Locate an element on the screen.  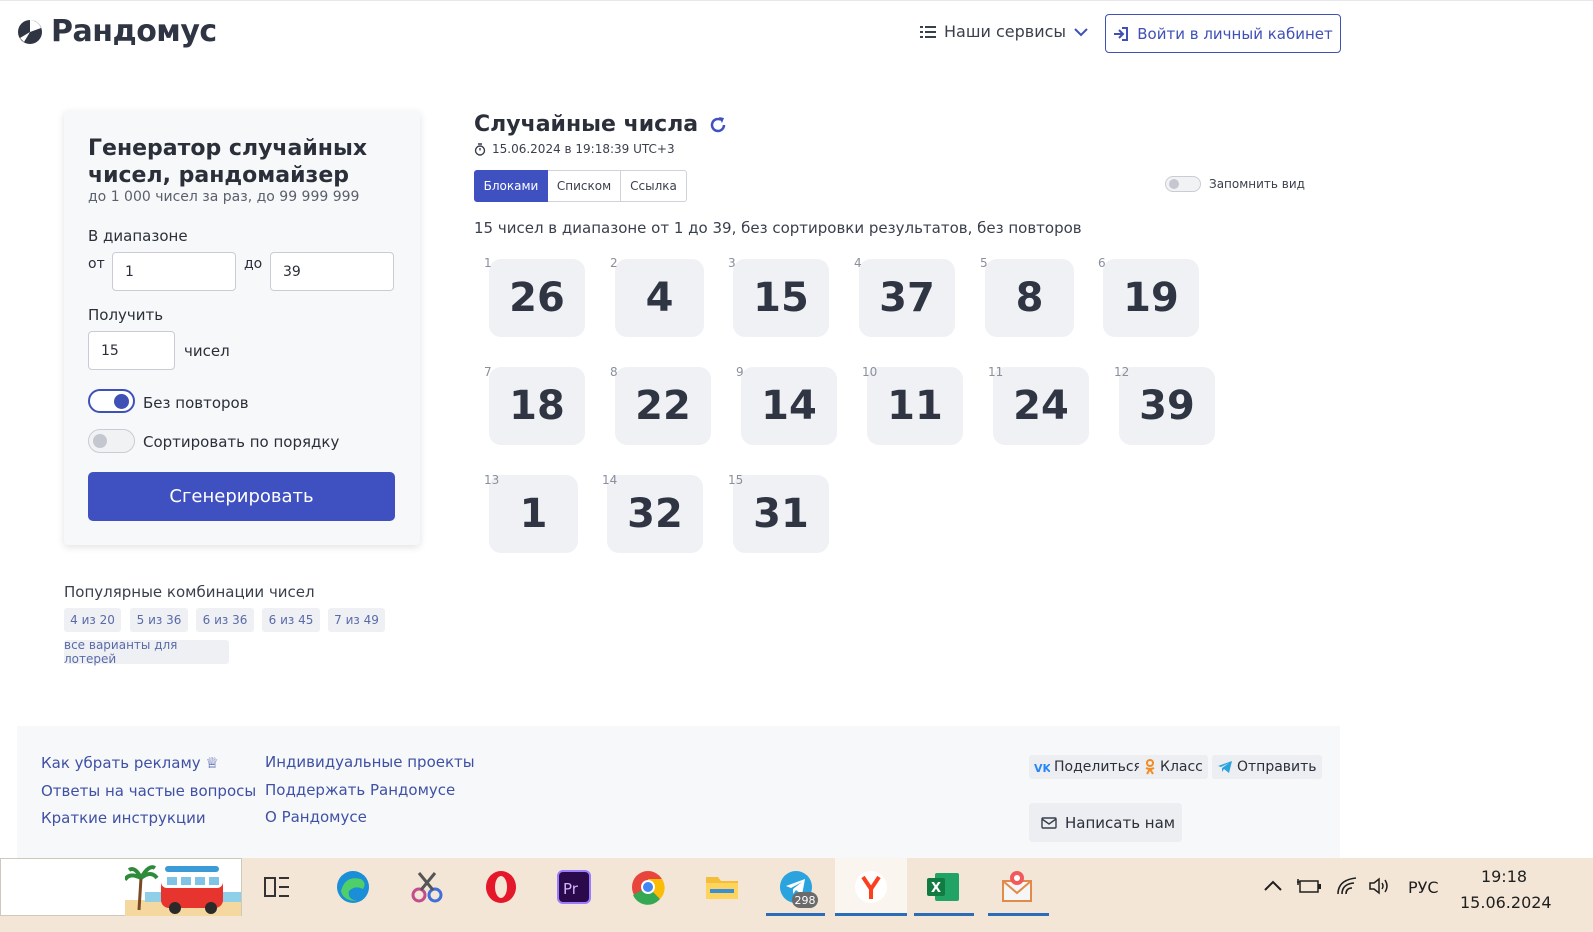
services-menu: Наши сервисы is located at coordinates (1004, 31).